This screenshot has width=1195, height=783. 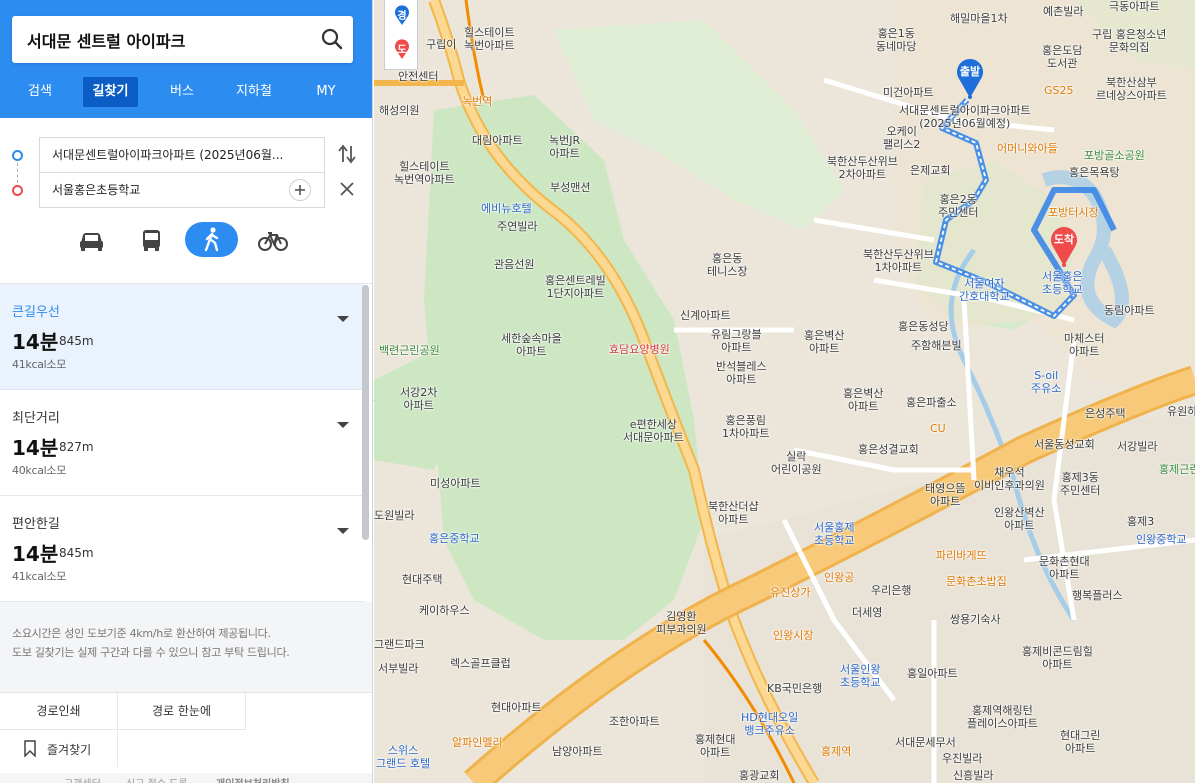 I want to click on map-label: 북한산두산위브 2차아파트, so click(x=862, y=168).